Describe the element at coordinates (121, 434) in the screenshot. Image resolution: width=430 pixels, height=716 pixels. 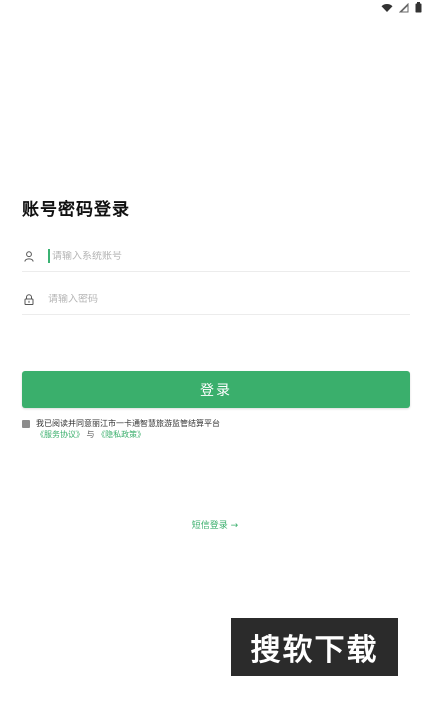
I see `privacy-policy-link: 《隐私政策》` at that location.